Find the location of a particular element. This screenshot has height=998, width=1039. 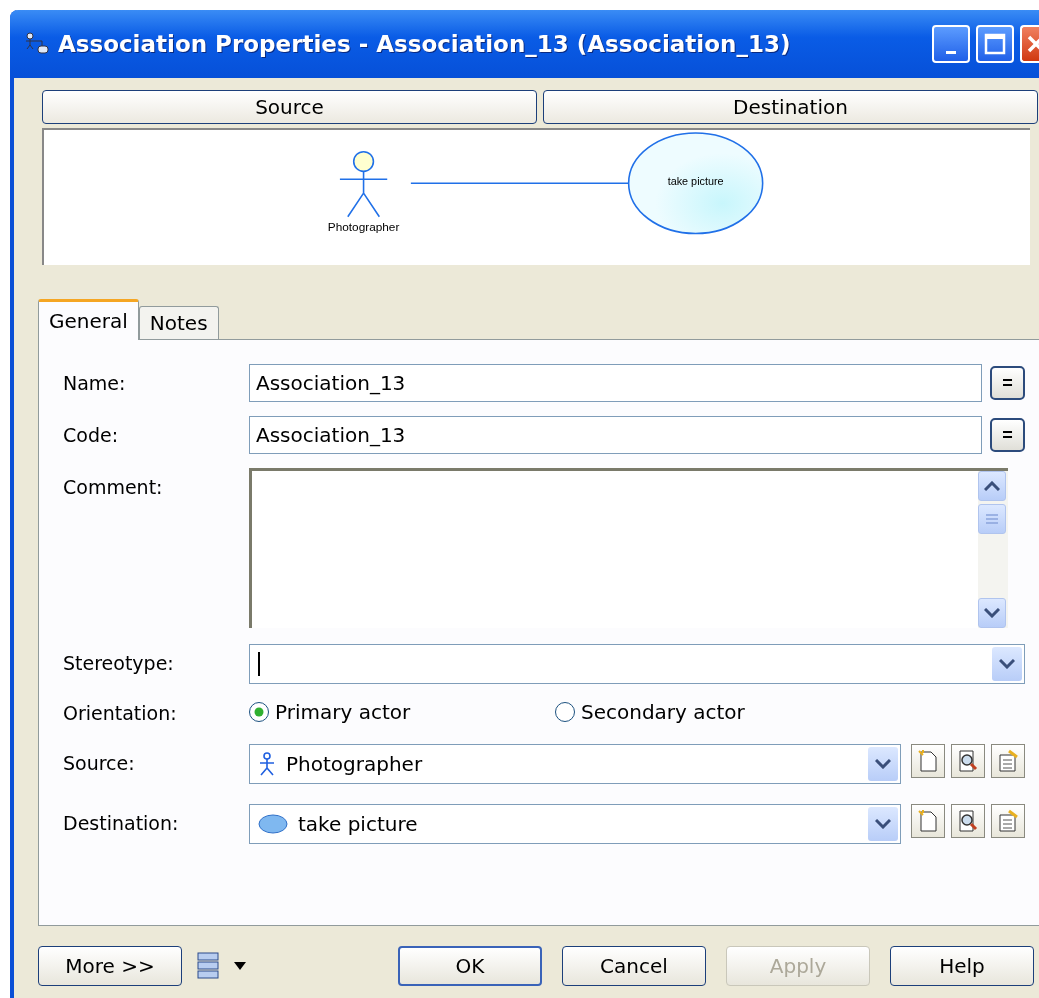

object-dropdown: Photographer is located at coordinates (575, 764).